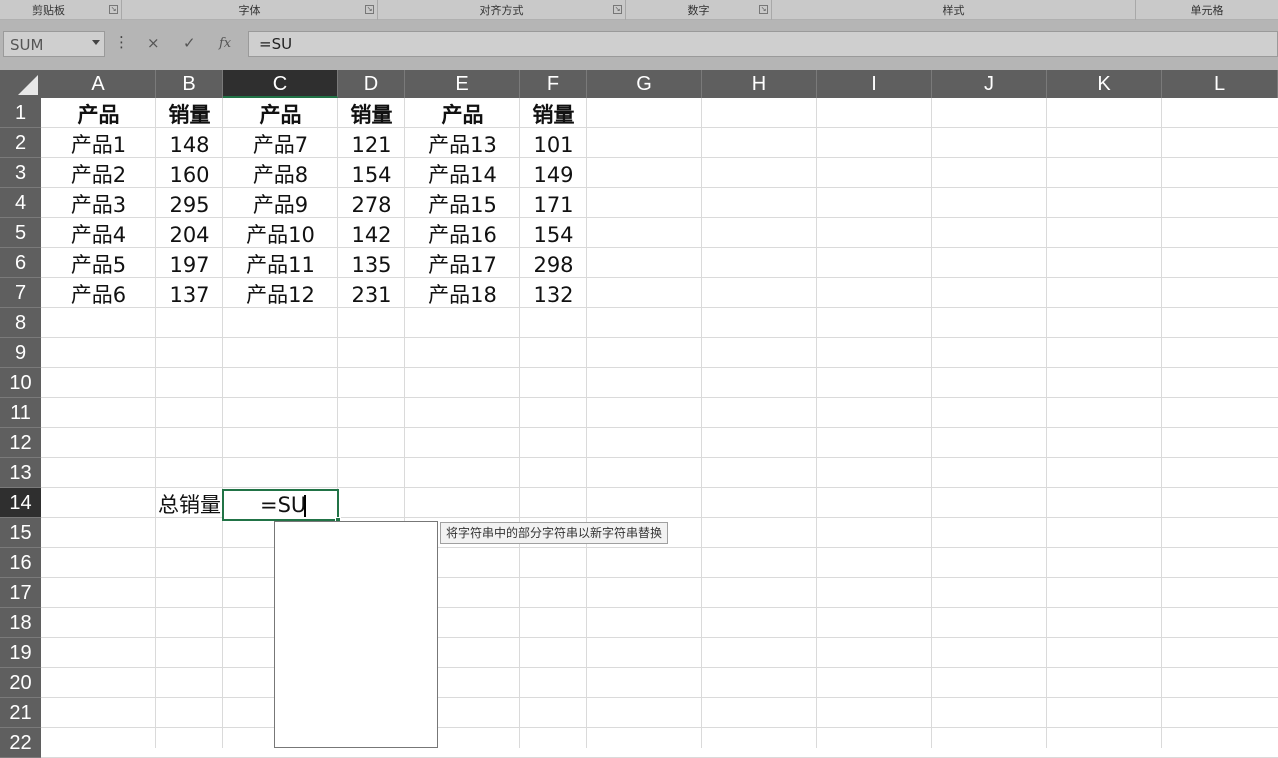  Describe the element at coordinates (1207, 10) in the screenshot. I see `ribbon-group-cells: 单元格` at that location.